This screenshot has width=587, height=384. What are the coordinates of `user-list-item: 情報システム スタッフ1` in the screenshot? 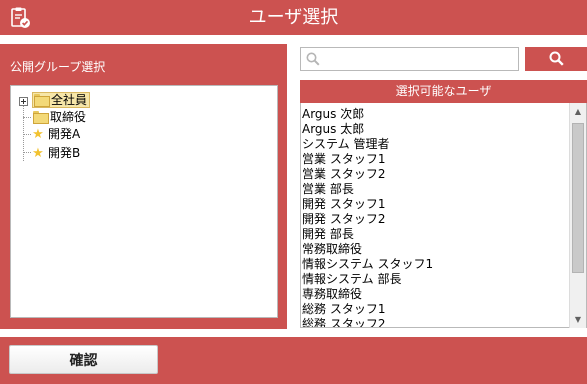 It's located at (435, 264).